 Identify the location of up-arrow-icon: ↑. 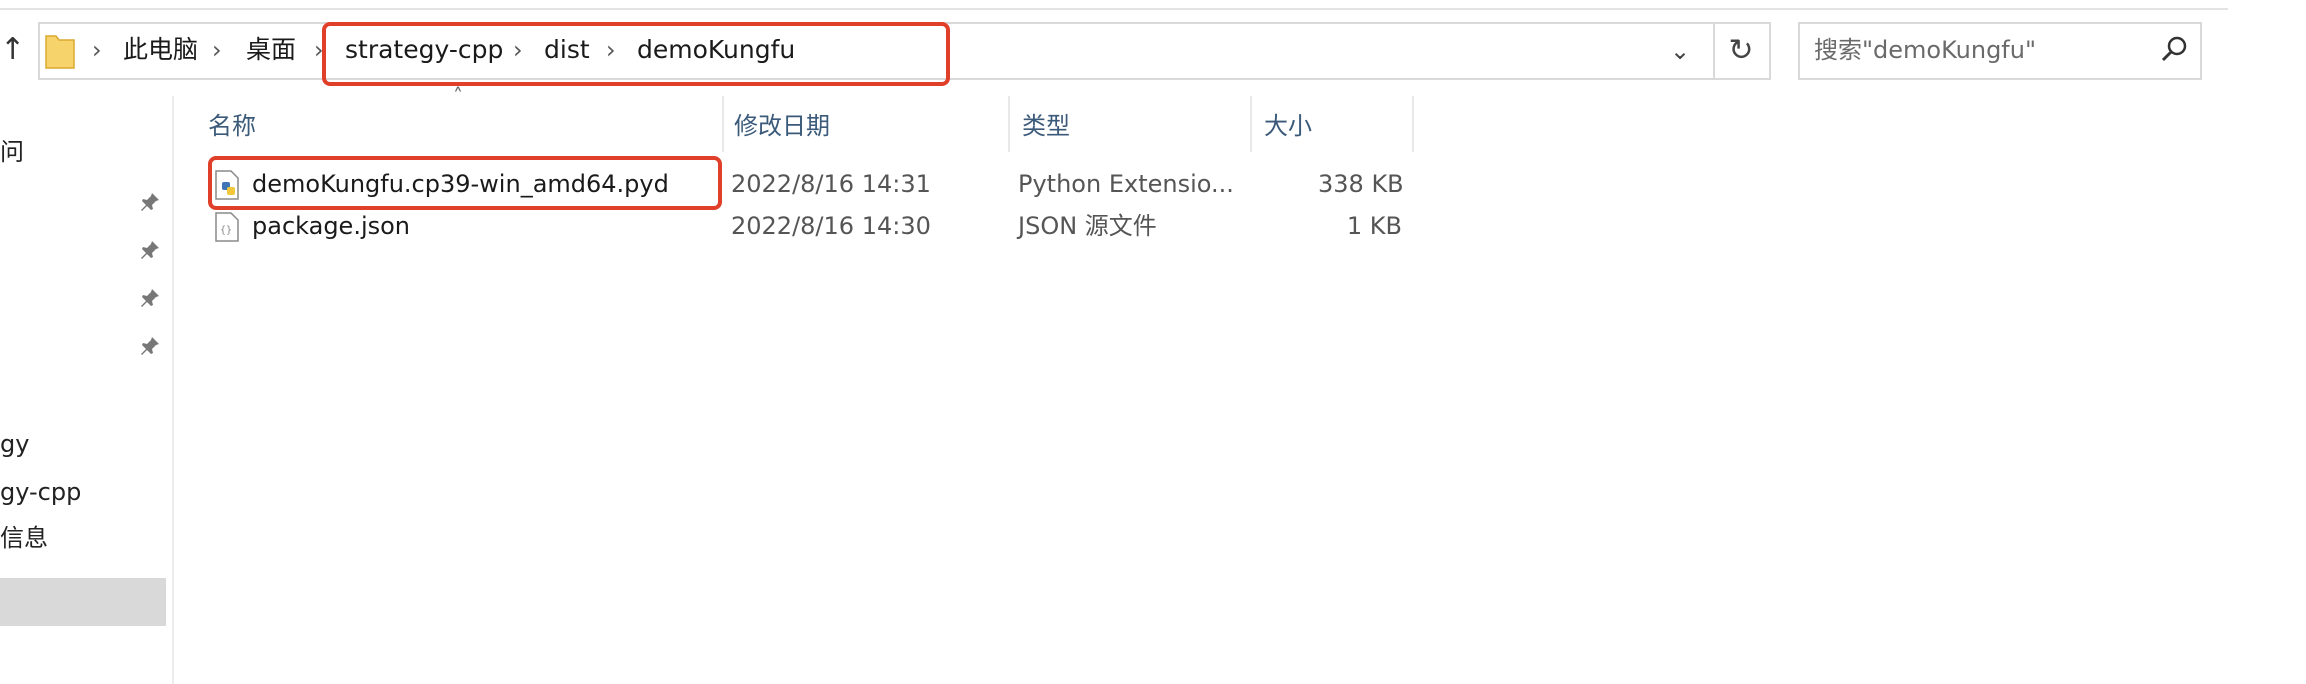
(12, 50).